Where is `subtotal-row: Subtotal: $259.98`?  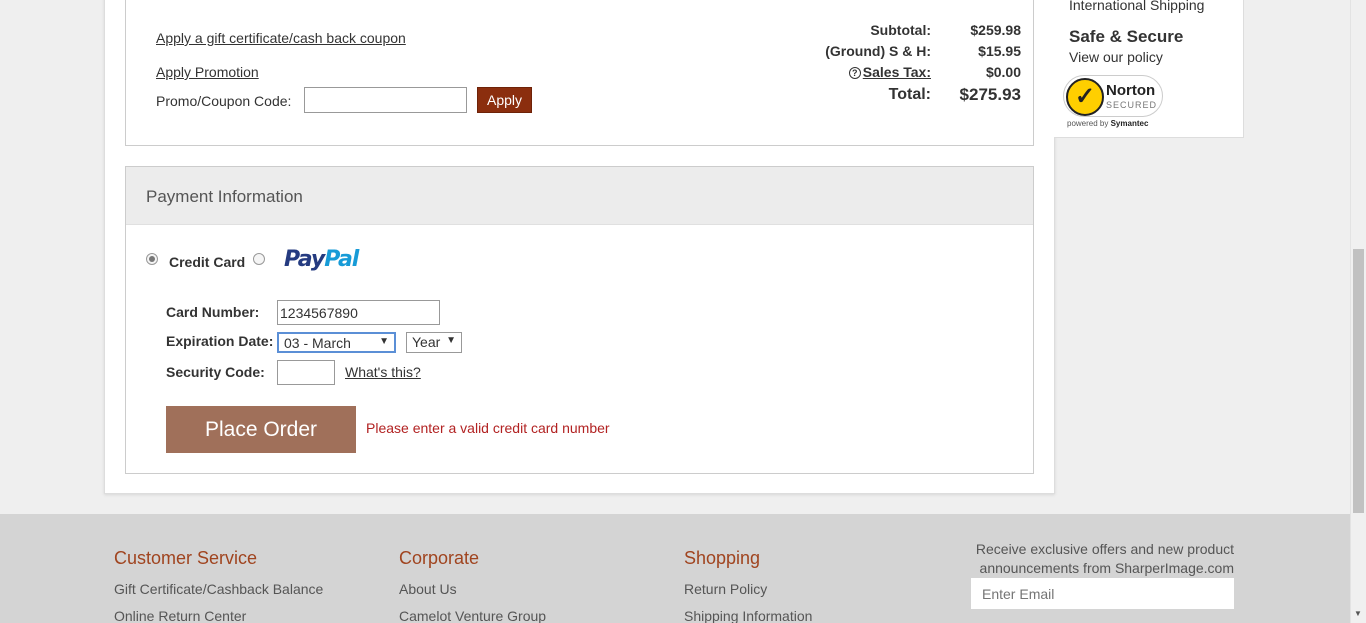
subtotal-row: Subtotal: $259.98 is located at coordinates (896, 29).